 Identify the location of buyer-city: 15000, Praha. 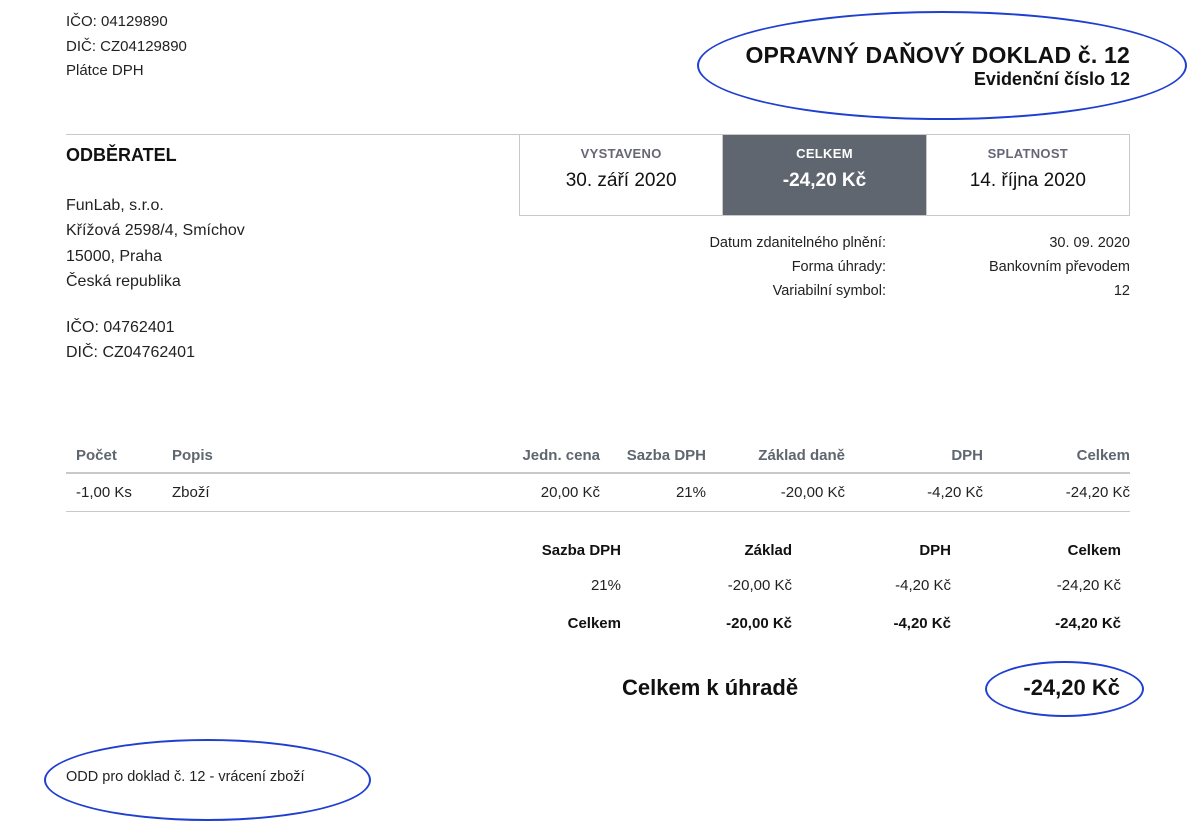
(114, 256).